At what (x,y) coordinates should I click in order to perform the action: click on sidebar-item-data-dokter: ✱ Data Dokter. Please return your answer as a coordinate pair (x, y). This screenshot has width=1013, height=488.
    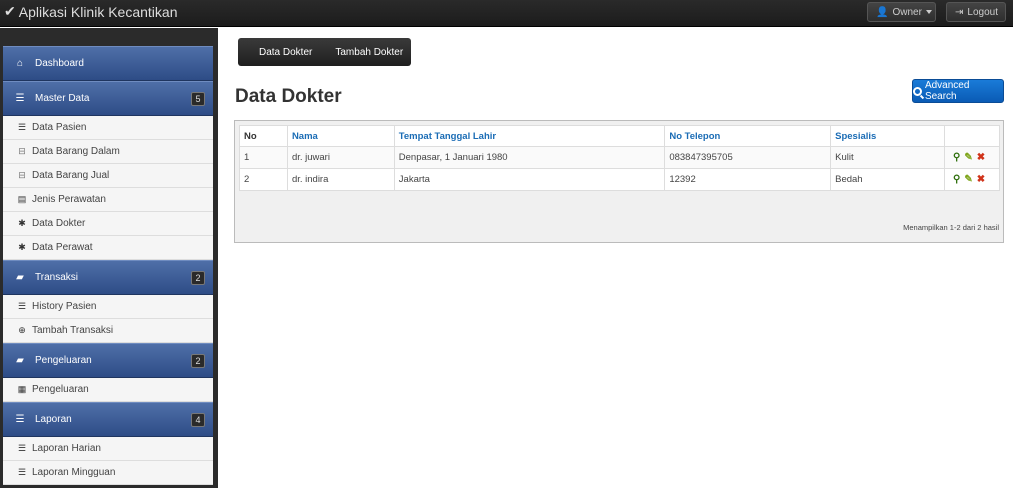
    Looking at the image, I should click on (108, 224).